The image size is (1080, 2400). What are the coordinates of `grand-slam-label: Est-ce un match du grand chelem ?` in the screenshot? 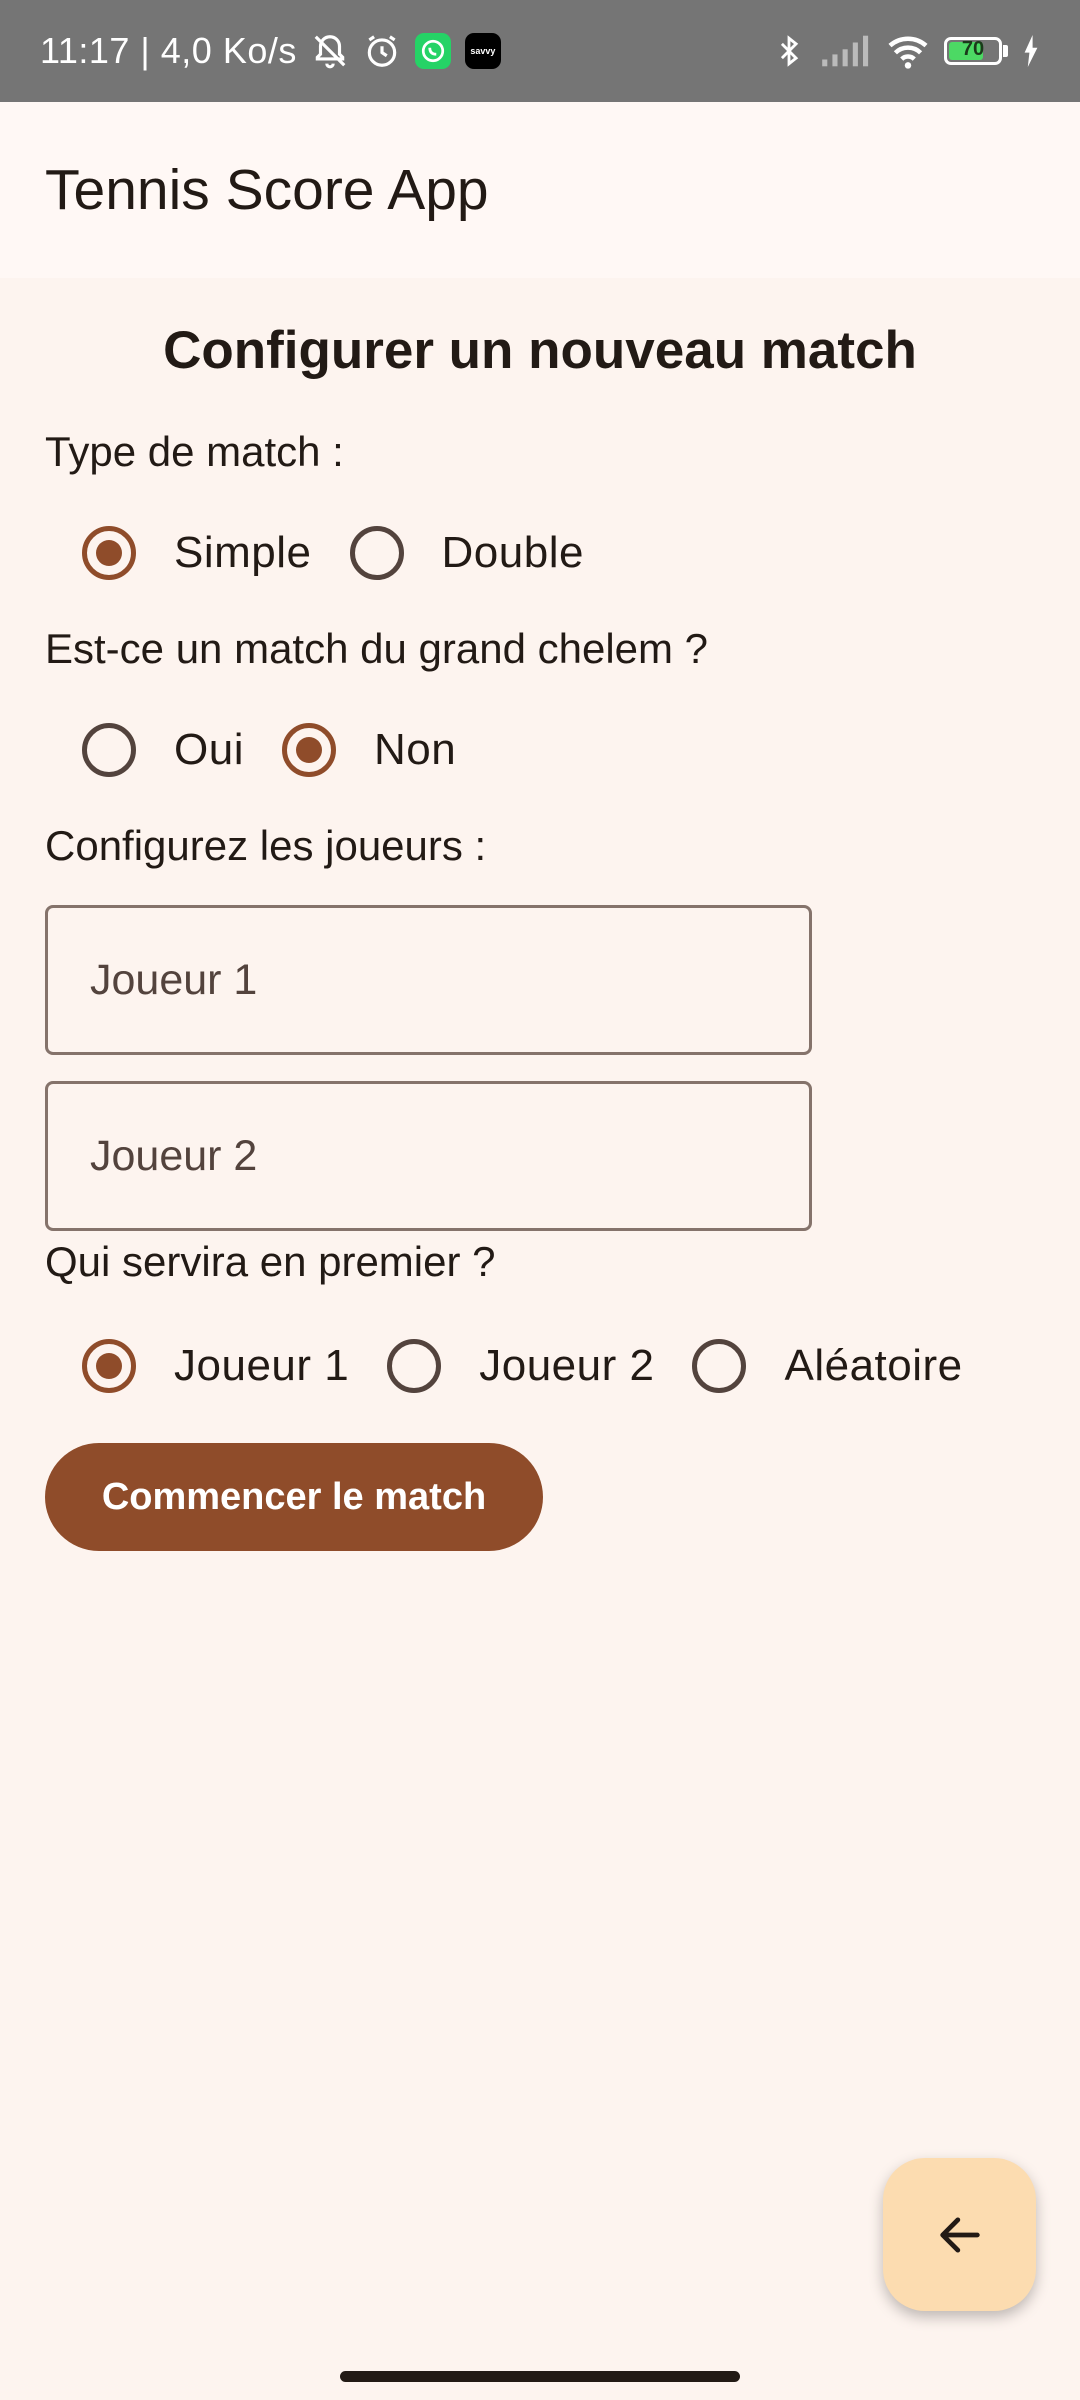 It's located at (377, 648).